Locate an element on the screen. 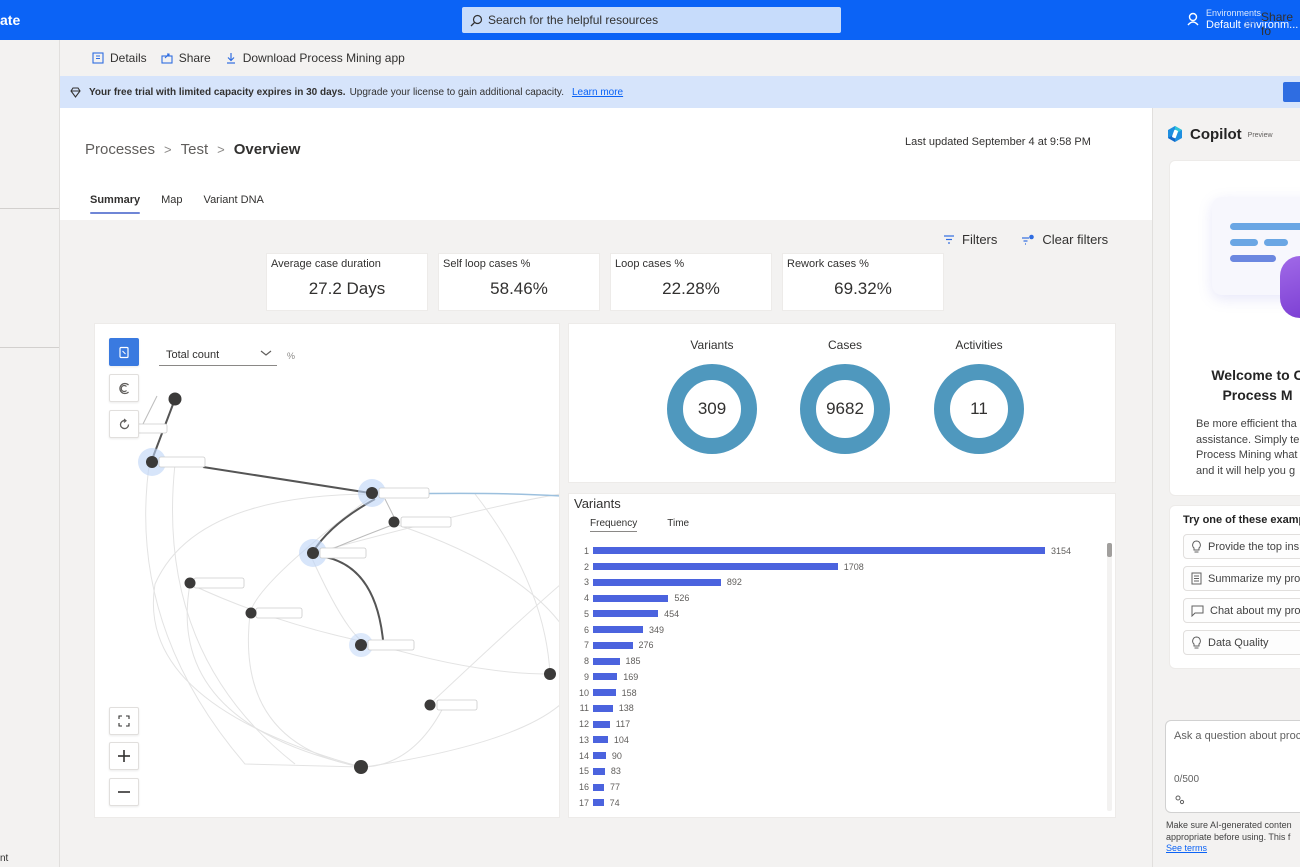 The width and height of the screenshot is (1300, 867). variant-row: 15 83 is located at coordinates (839, 772).